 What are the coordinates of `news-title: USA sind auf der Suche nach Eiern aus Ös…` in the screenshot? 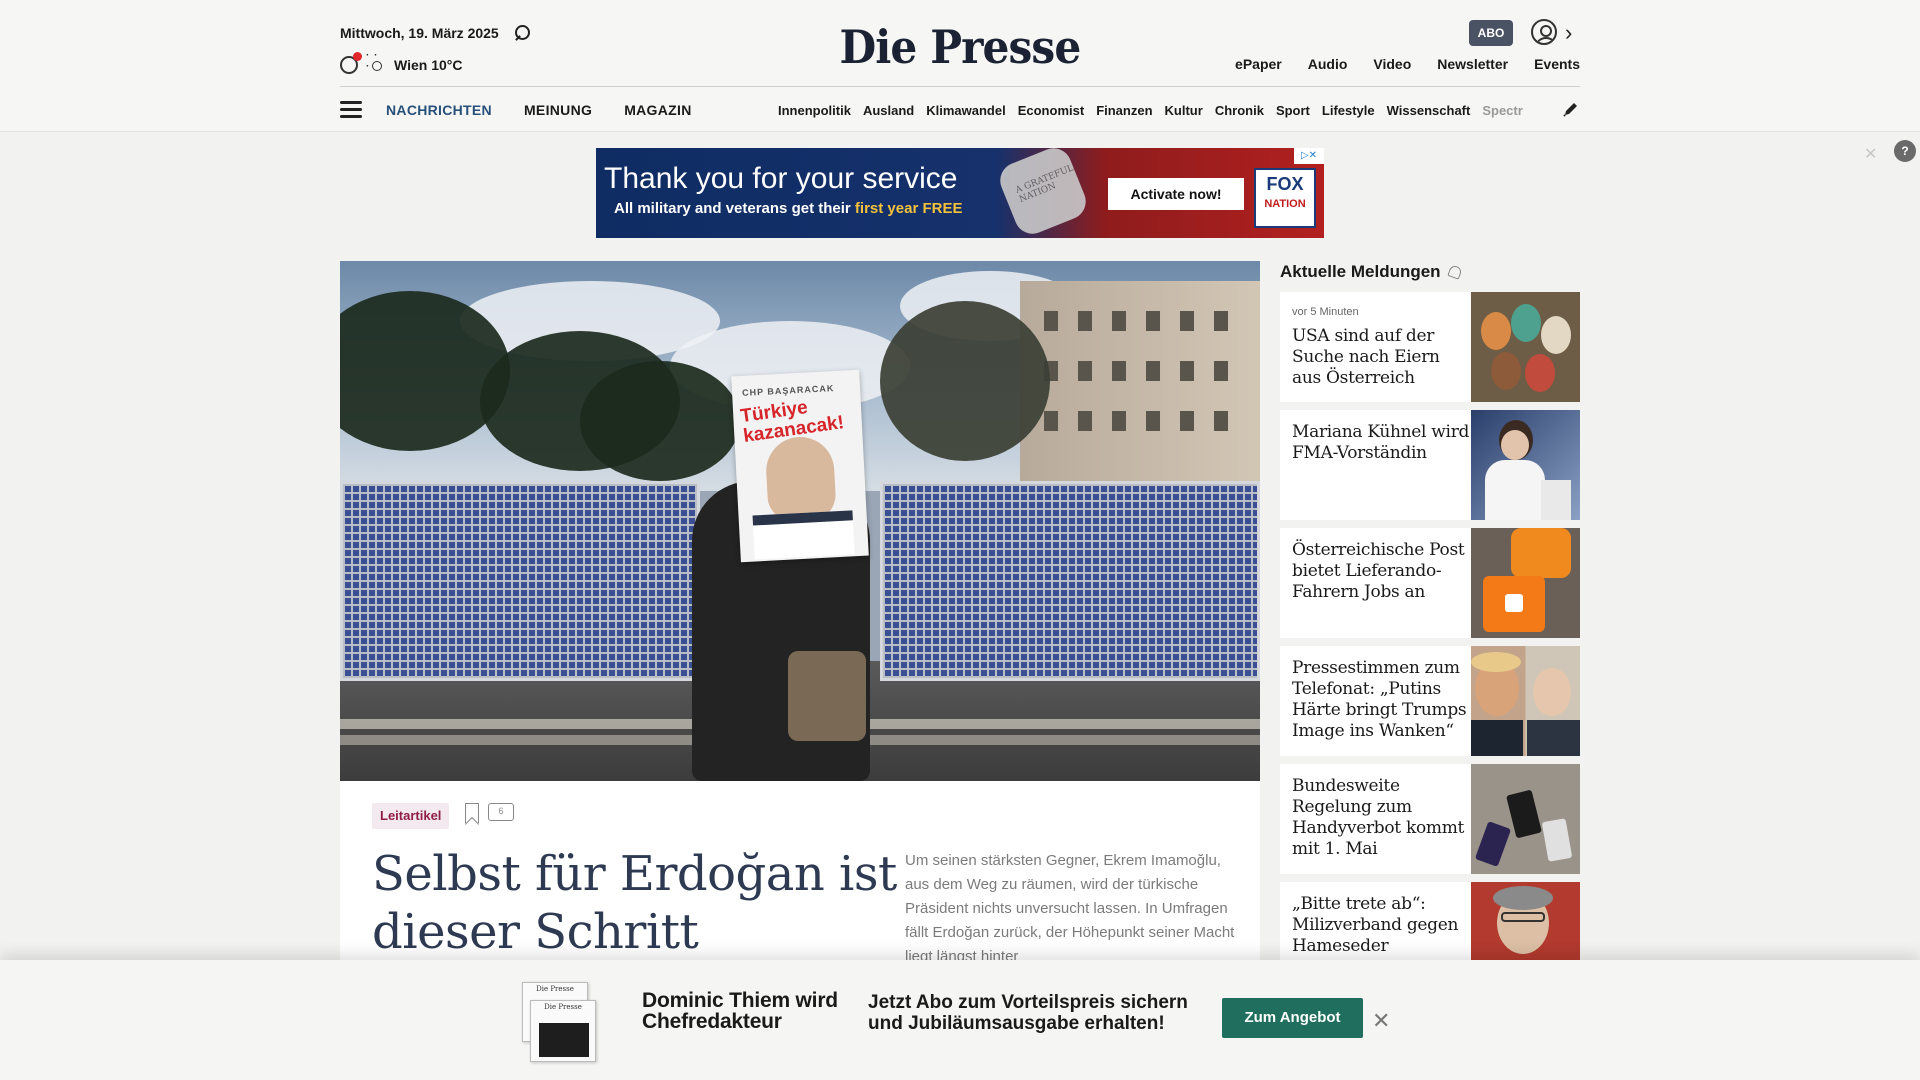 It's located at (1381, 357).